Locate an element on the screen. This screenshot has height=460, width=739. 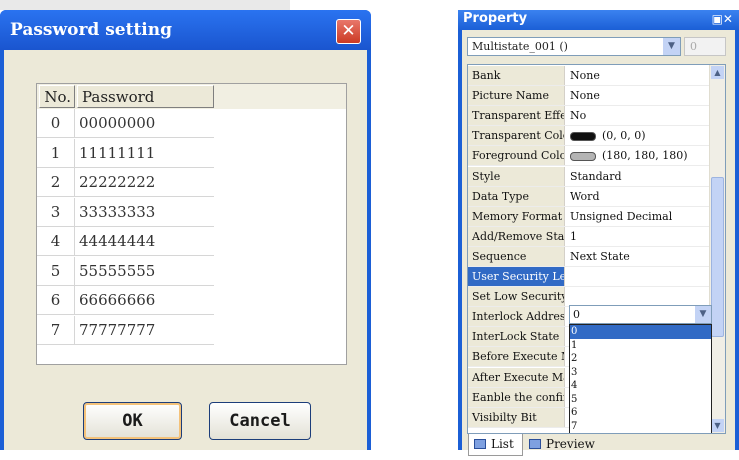
row-number: 0 is located at coordinates (56, 123).